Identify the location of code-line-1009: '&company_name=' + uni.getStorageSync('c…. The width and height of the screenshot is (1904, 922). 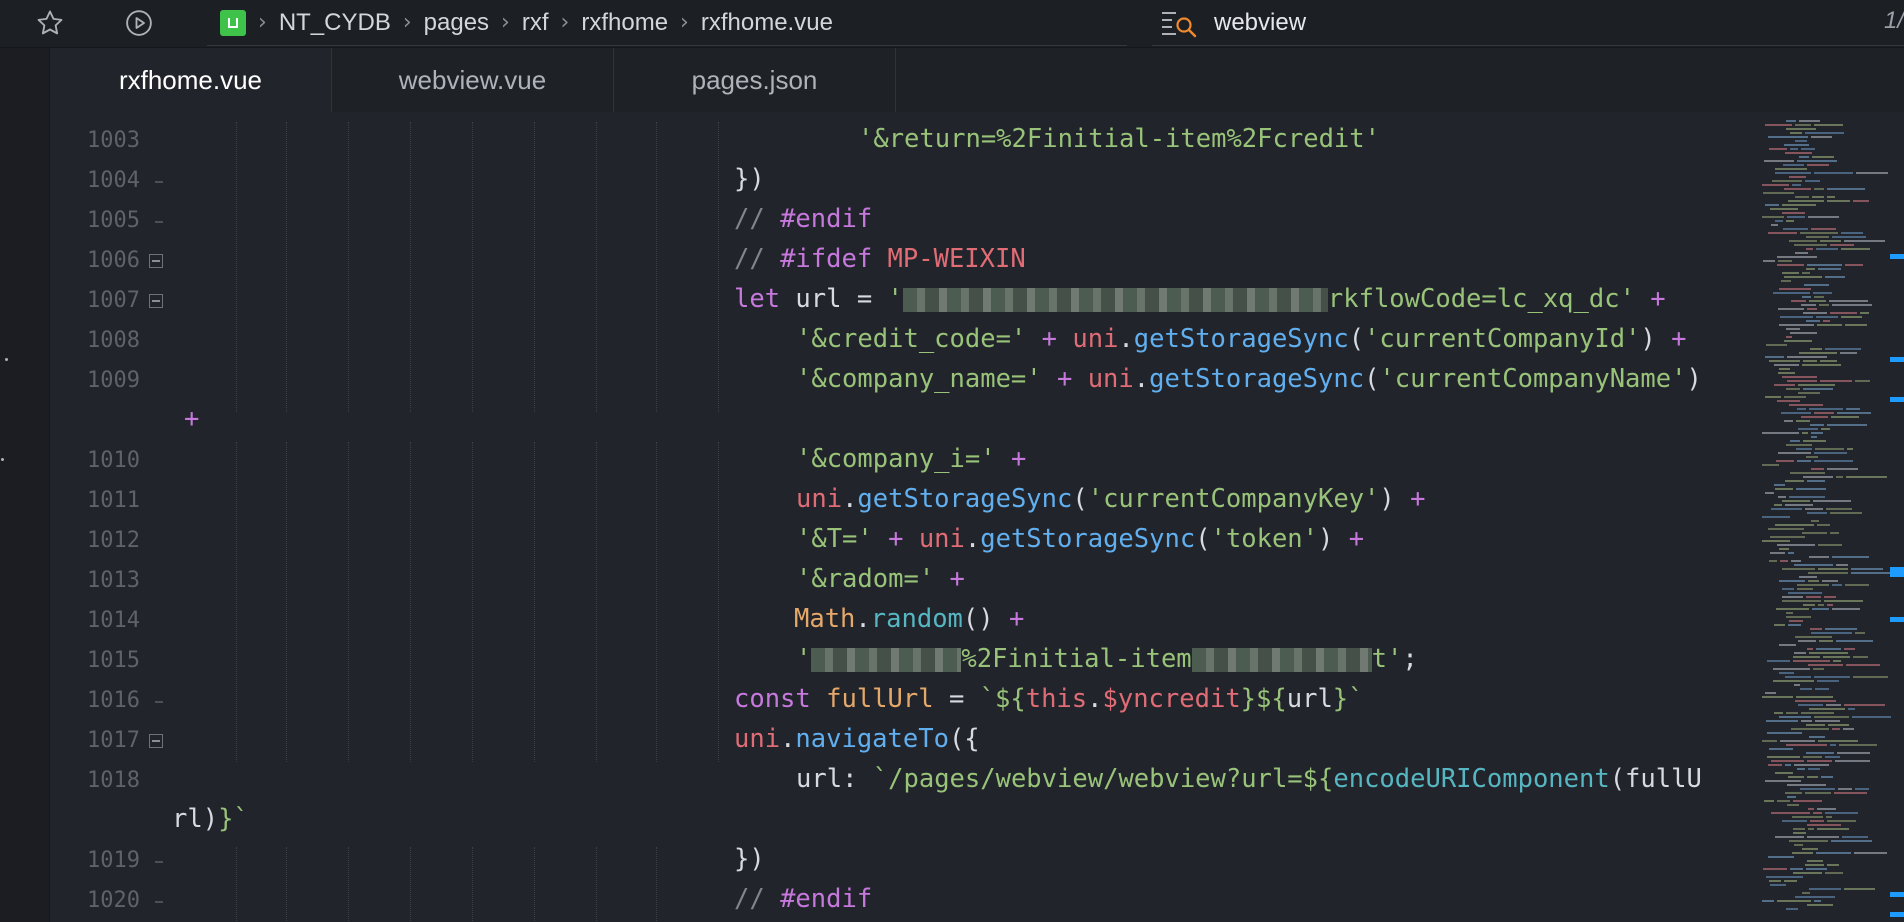
(1249, 379).